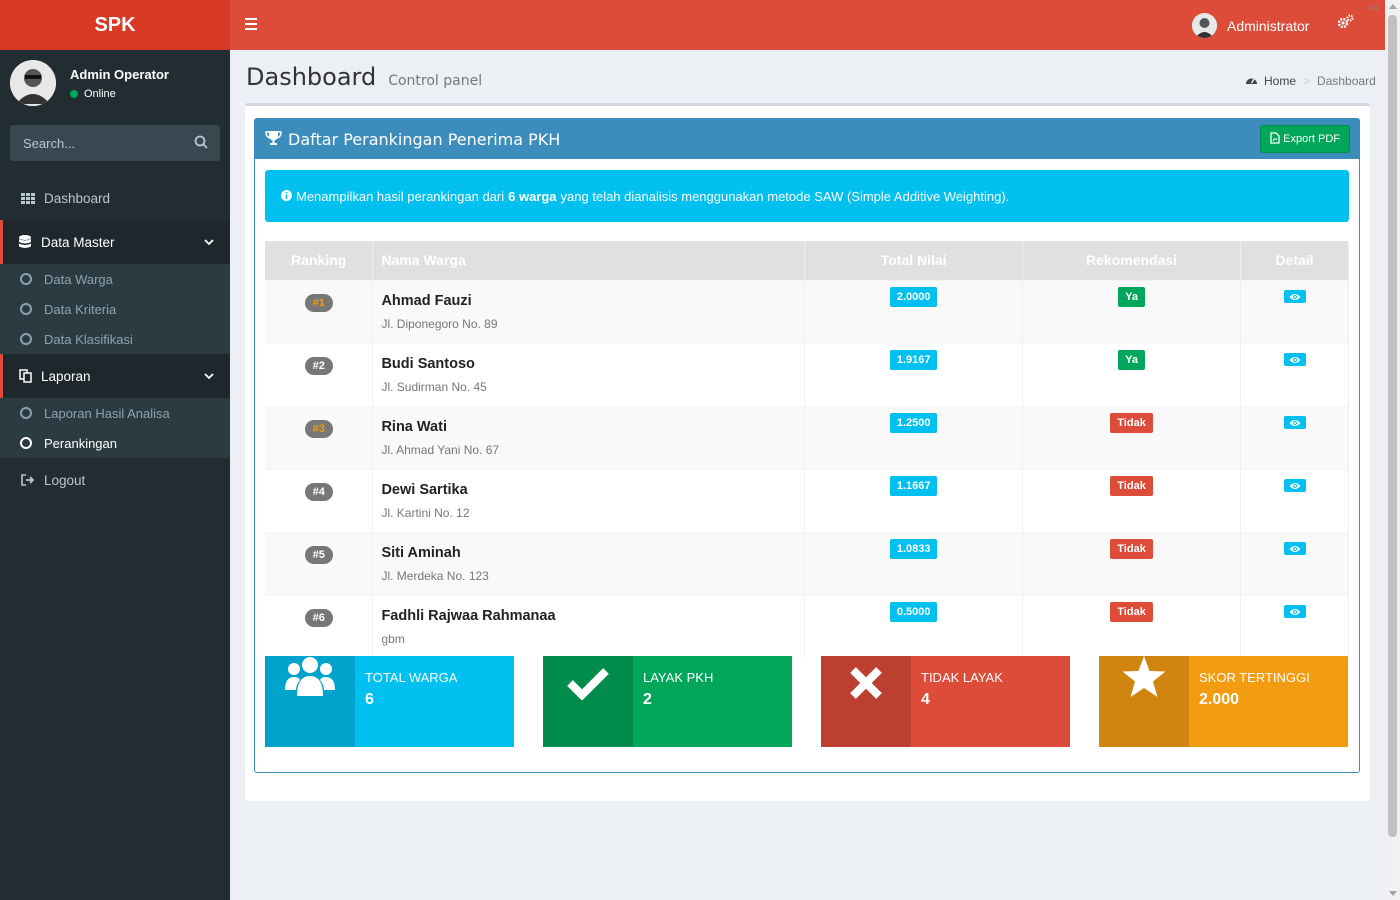 This screenshot has height=900, width=1400. What do you see at coordinates (913, 359) in the screenshot?
I see `score-badge: 1.9167` at bounding box center [913, 359].